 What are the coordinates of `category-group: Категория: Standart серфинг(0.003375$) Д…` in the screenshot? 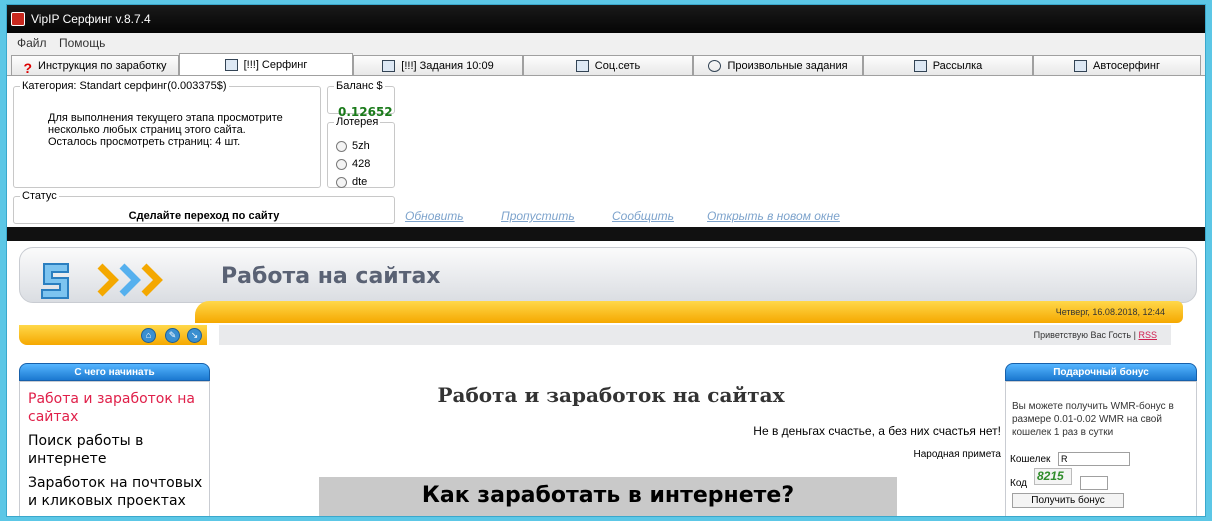 It's located at (167, 134).